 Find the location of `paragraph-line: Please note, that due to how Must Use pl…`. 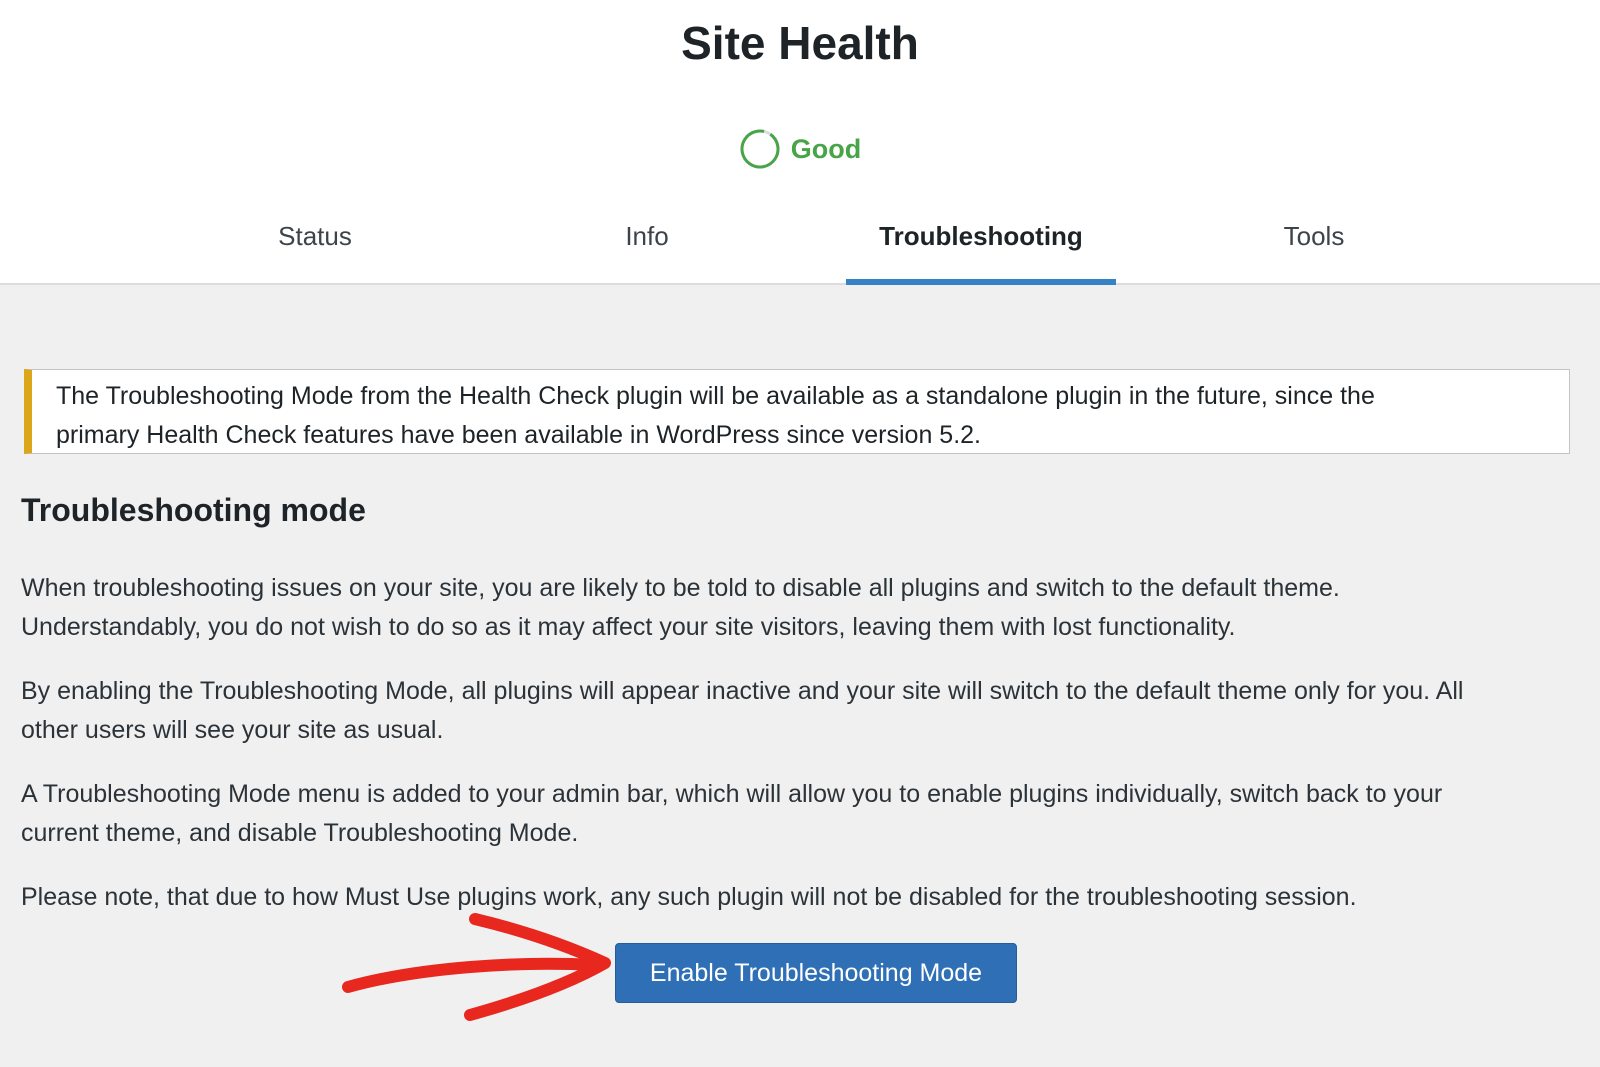

paragraph-line: Please note, that due to how Must Use pl… is located at coordinates (689, 897).